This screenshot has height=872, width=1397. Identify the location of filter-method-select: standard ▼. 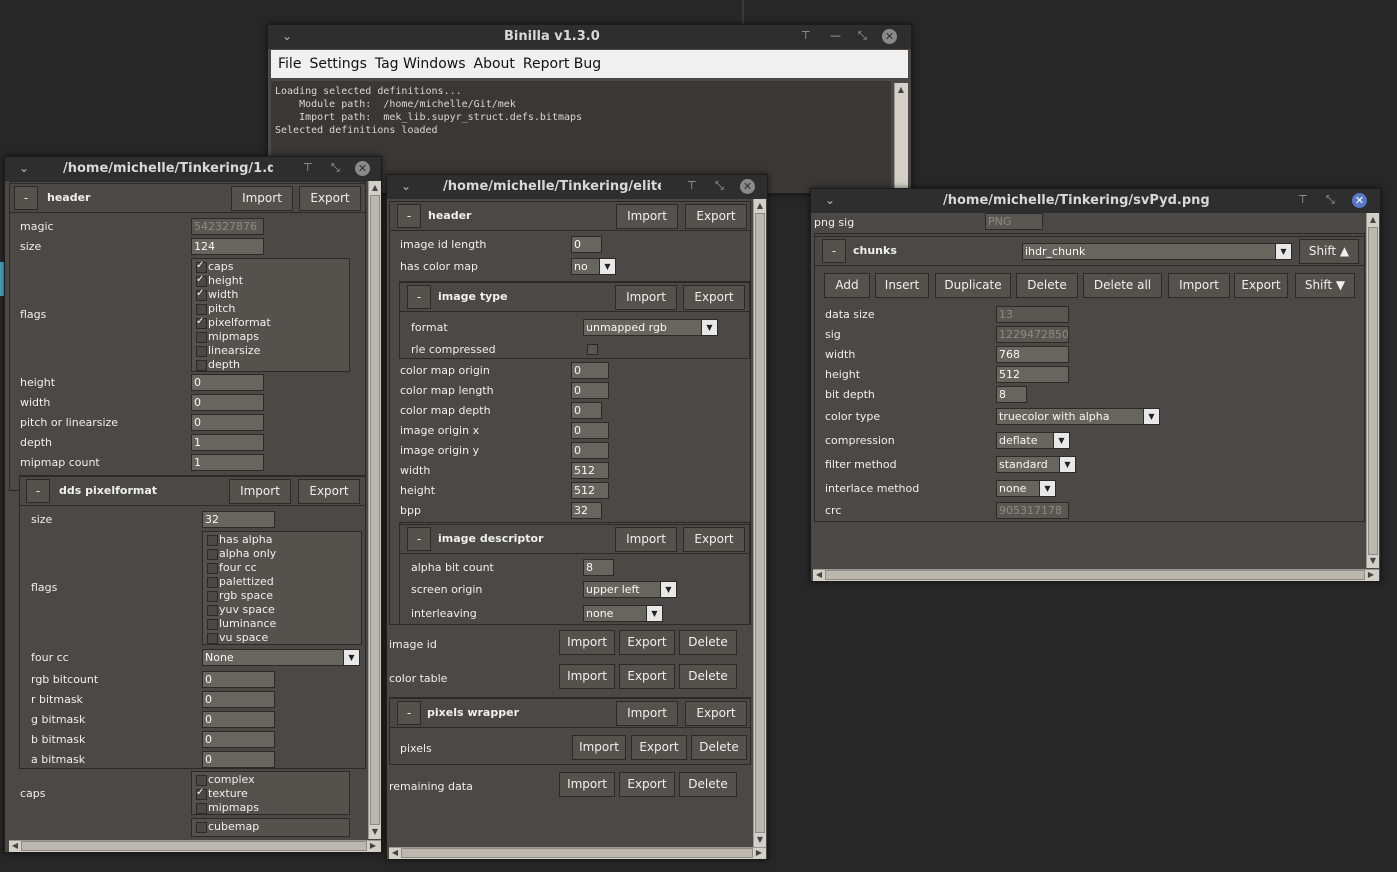
(1036, 464).